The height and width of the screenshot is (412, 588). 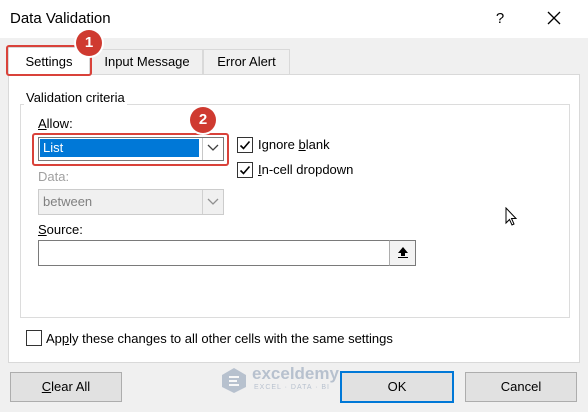 I want to click on close-button, so click(x=554, y=19).